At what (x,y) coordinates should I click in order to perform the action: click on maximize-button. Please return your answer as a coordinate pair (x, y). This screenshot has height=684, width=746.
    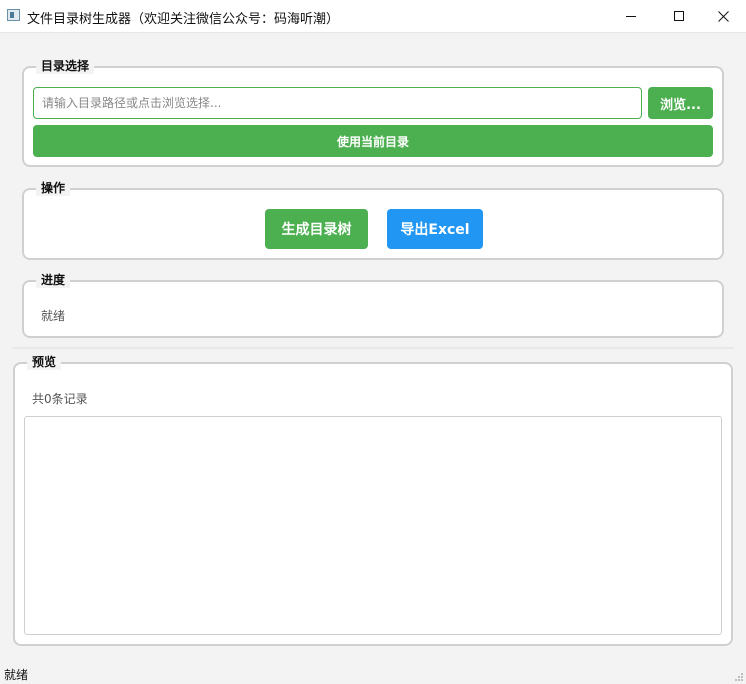
    Looking at the image, I should click on (679, 16).